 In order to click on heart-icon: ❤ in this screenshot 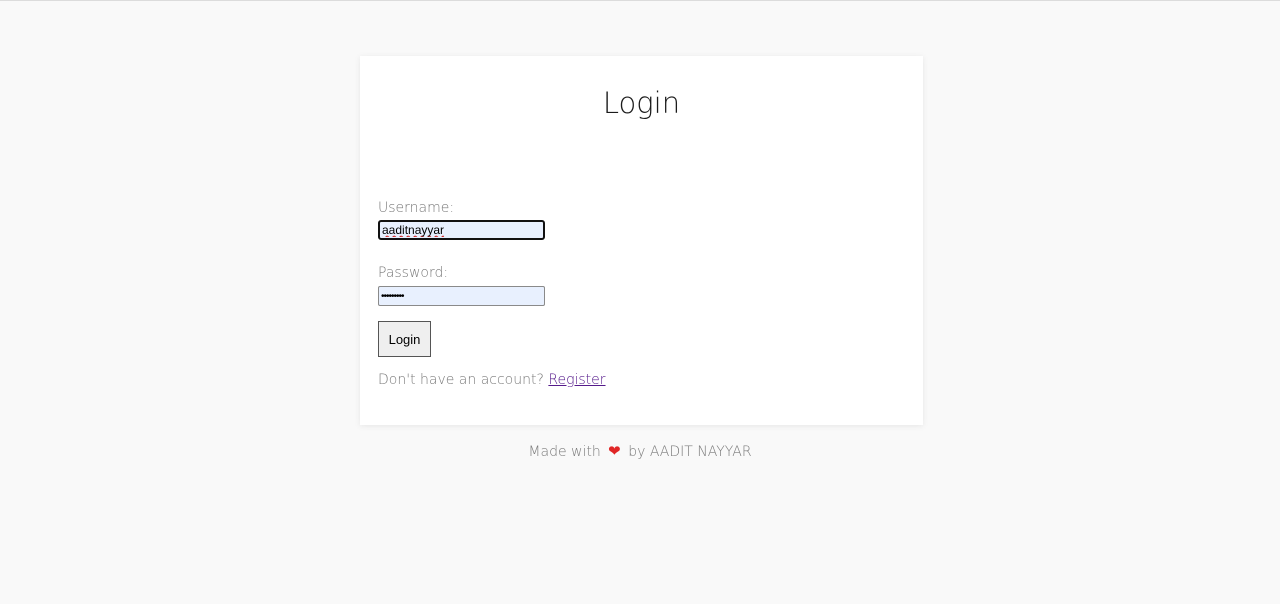, I will do `click(614, 451)`.